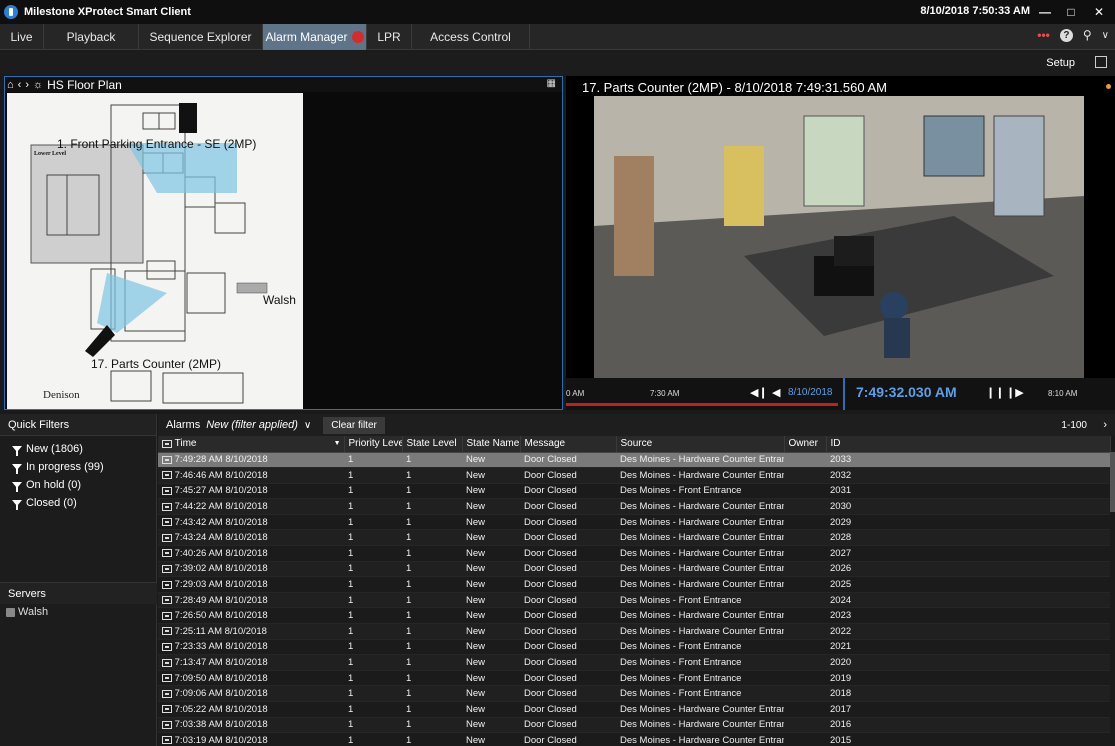 Image resolution: width=1115 pixels, height=746 pixels. Describe the element at coordinates (1112, 482) in the screenshot. I see `scrollbar` at that location.